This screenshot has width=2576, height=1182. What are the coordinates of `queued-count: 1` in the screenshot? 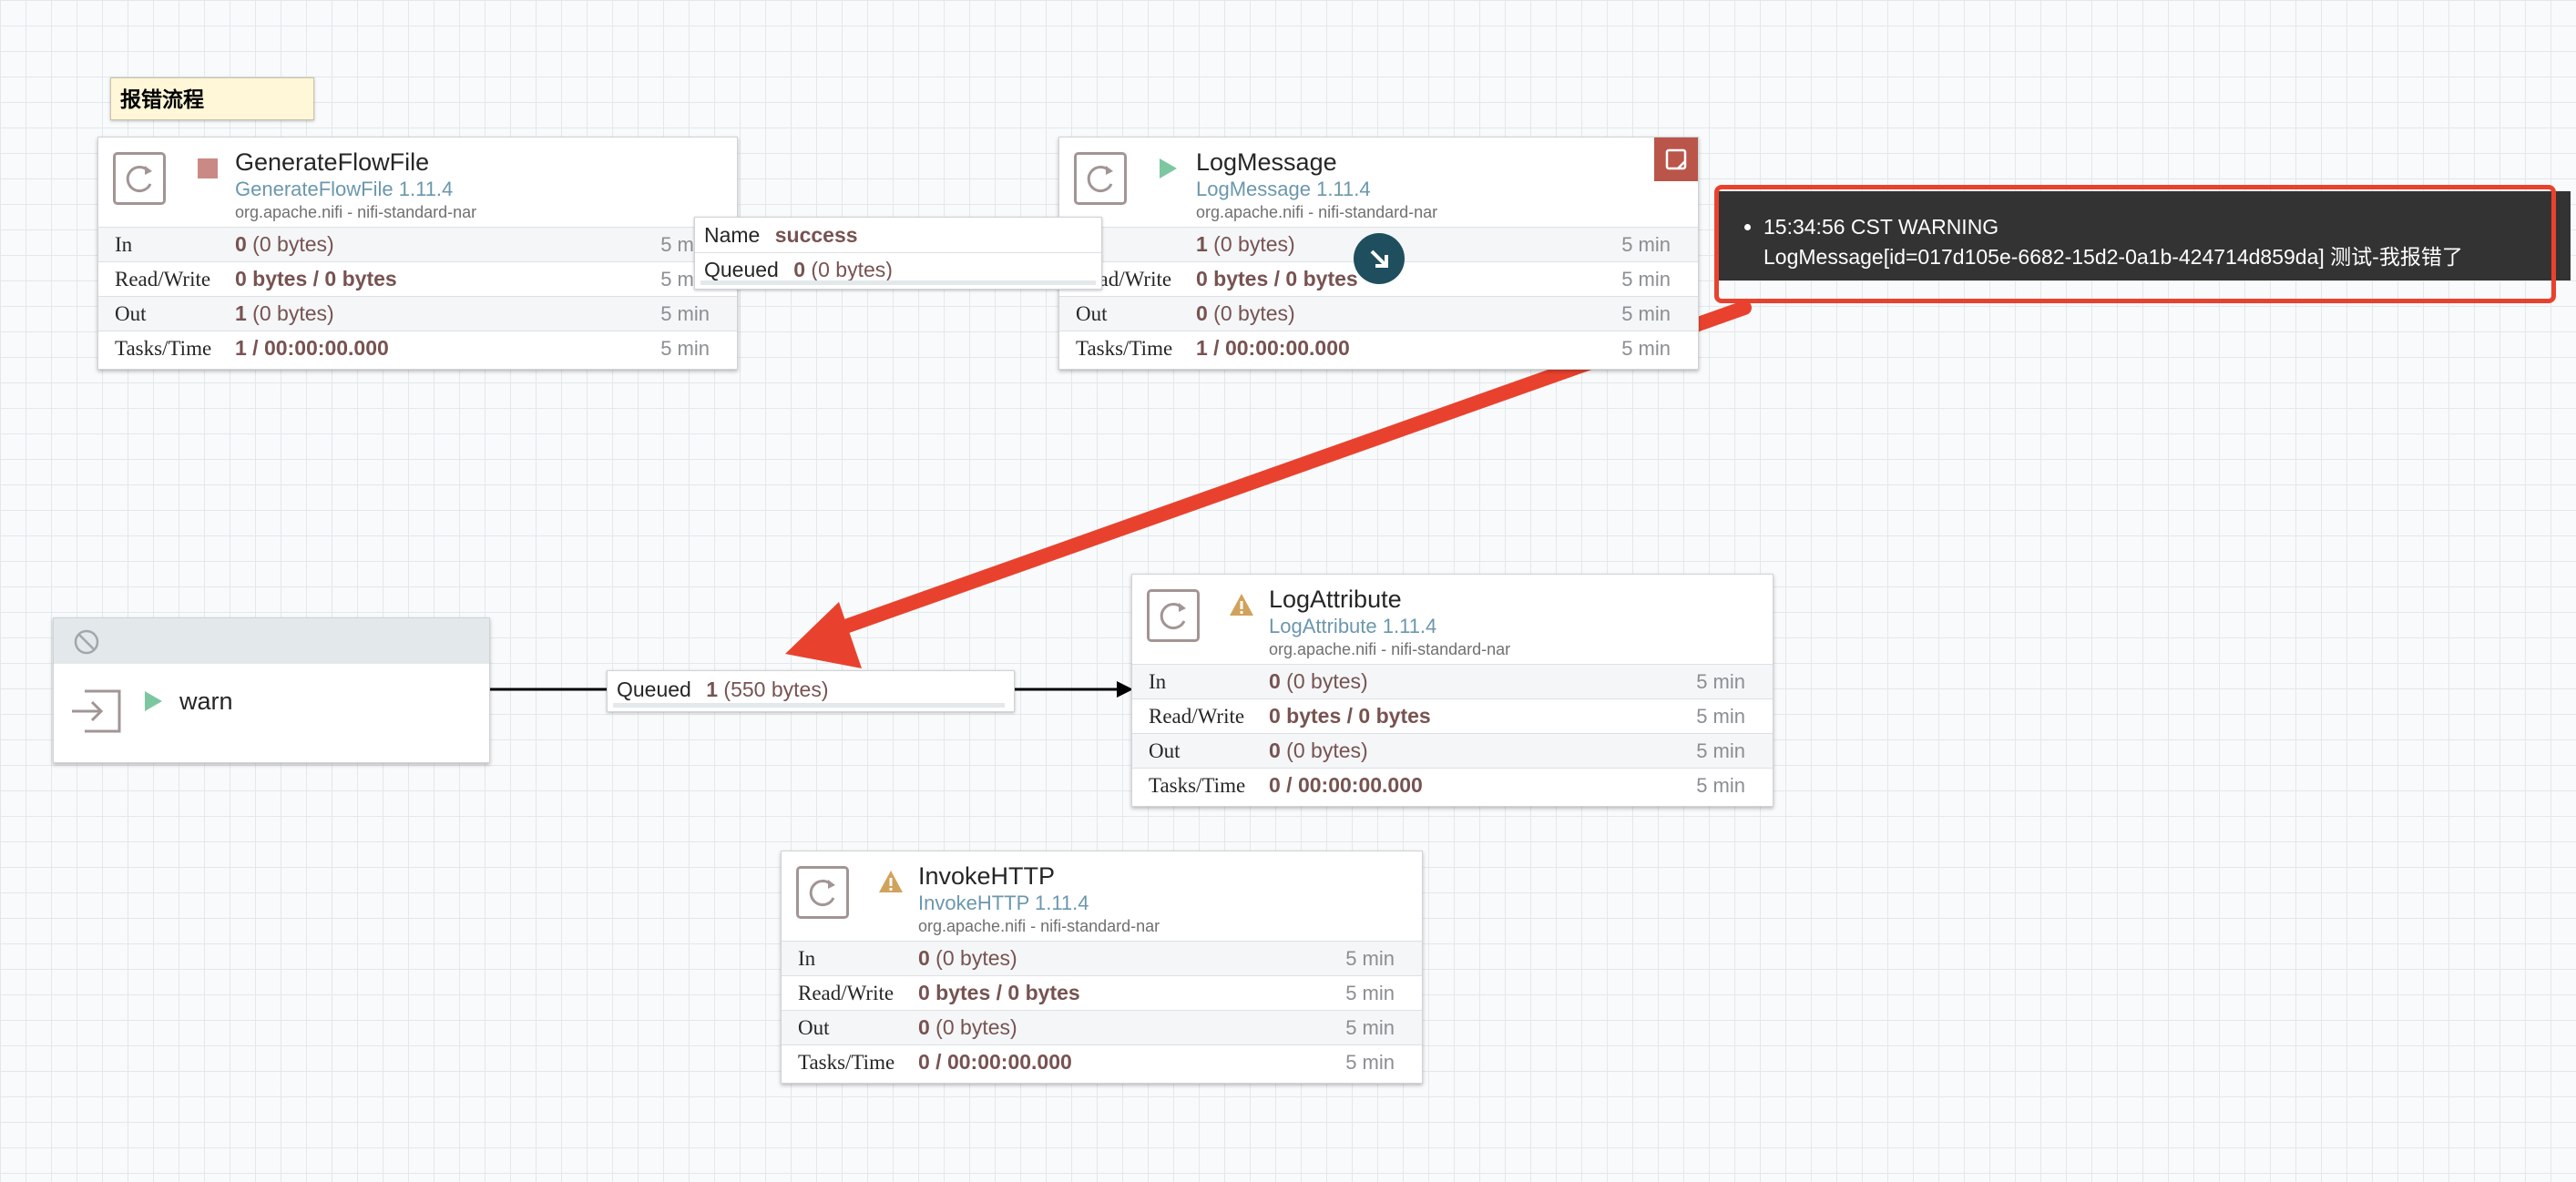 It's located at (712, 689).